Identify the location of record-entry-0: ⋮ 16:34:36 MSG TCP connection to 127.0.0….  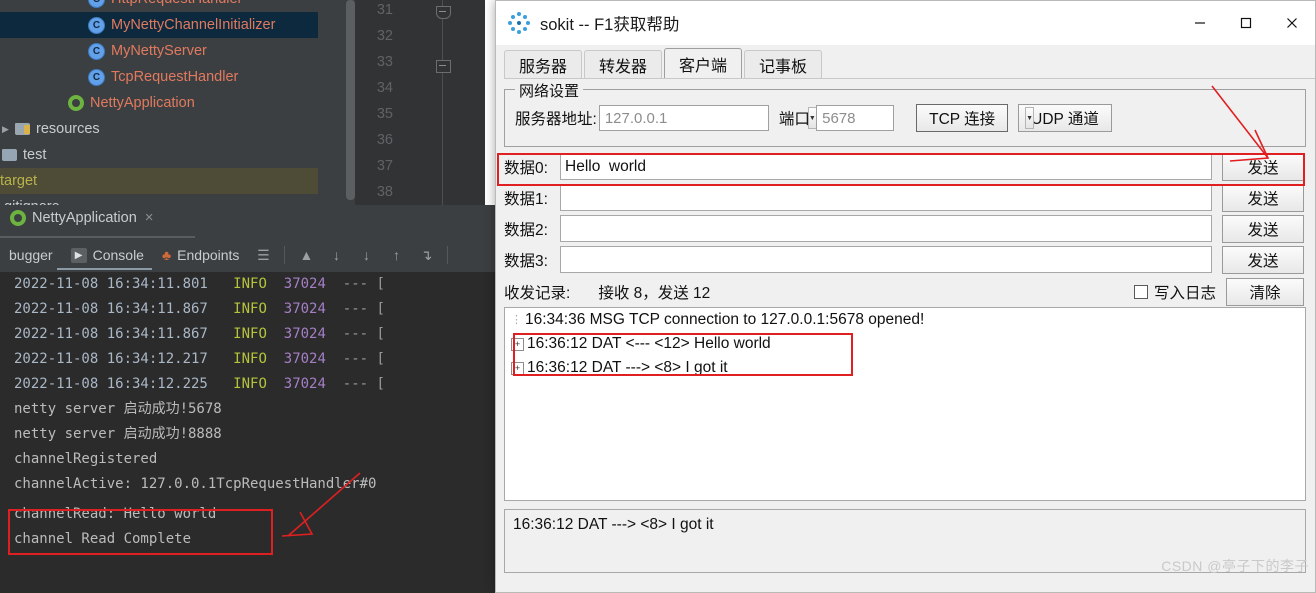
(905, 320).